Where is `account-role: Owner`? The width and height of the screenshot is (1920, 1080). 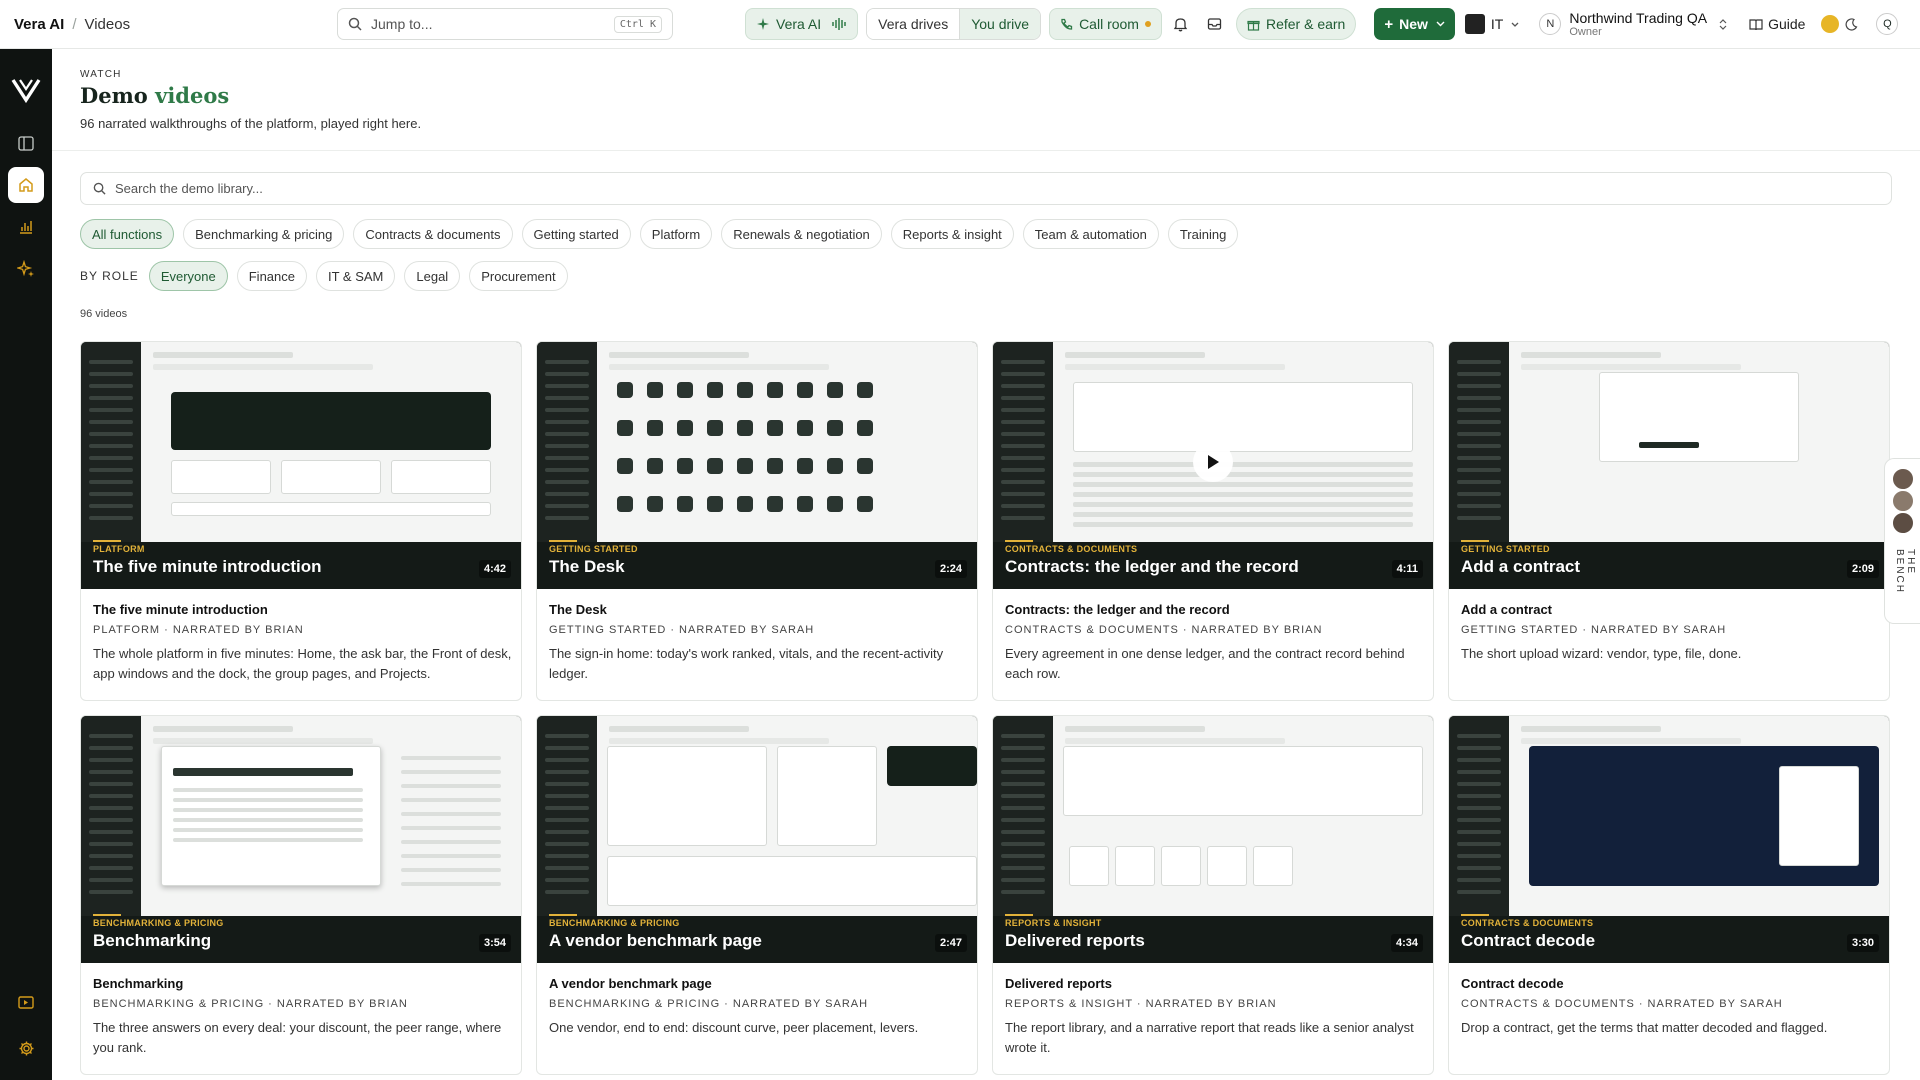 account-role: Owner is located at coordinates (1585, 31).